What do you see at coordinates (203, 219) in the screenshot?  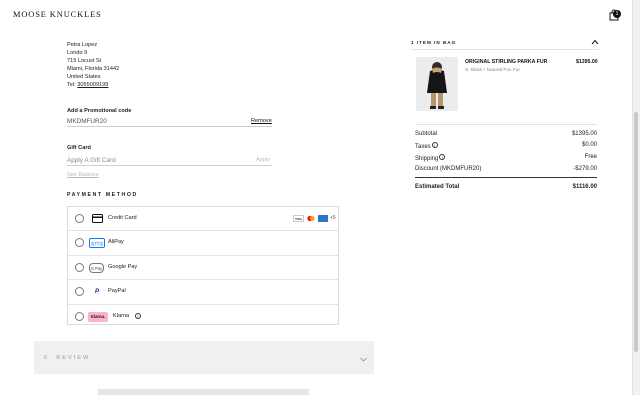 I see `payment-option-credit-card: Credit Card VISA +5` at bounding box center [203, 219].